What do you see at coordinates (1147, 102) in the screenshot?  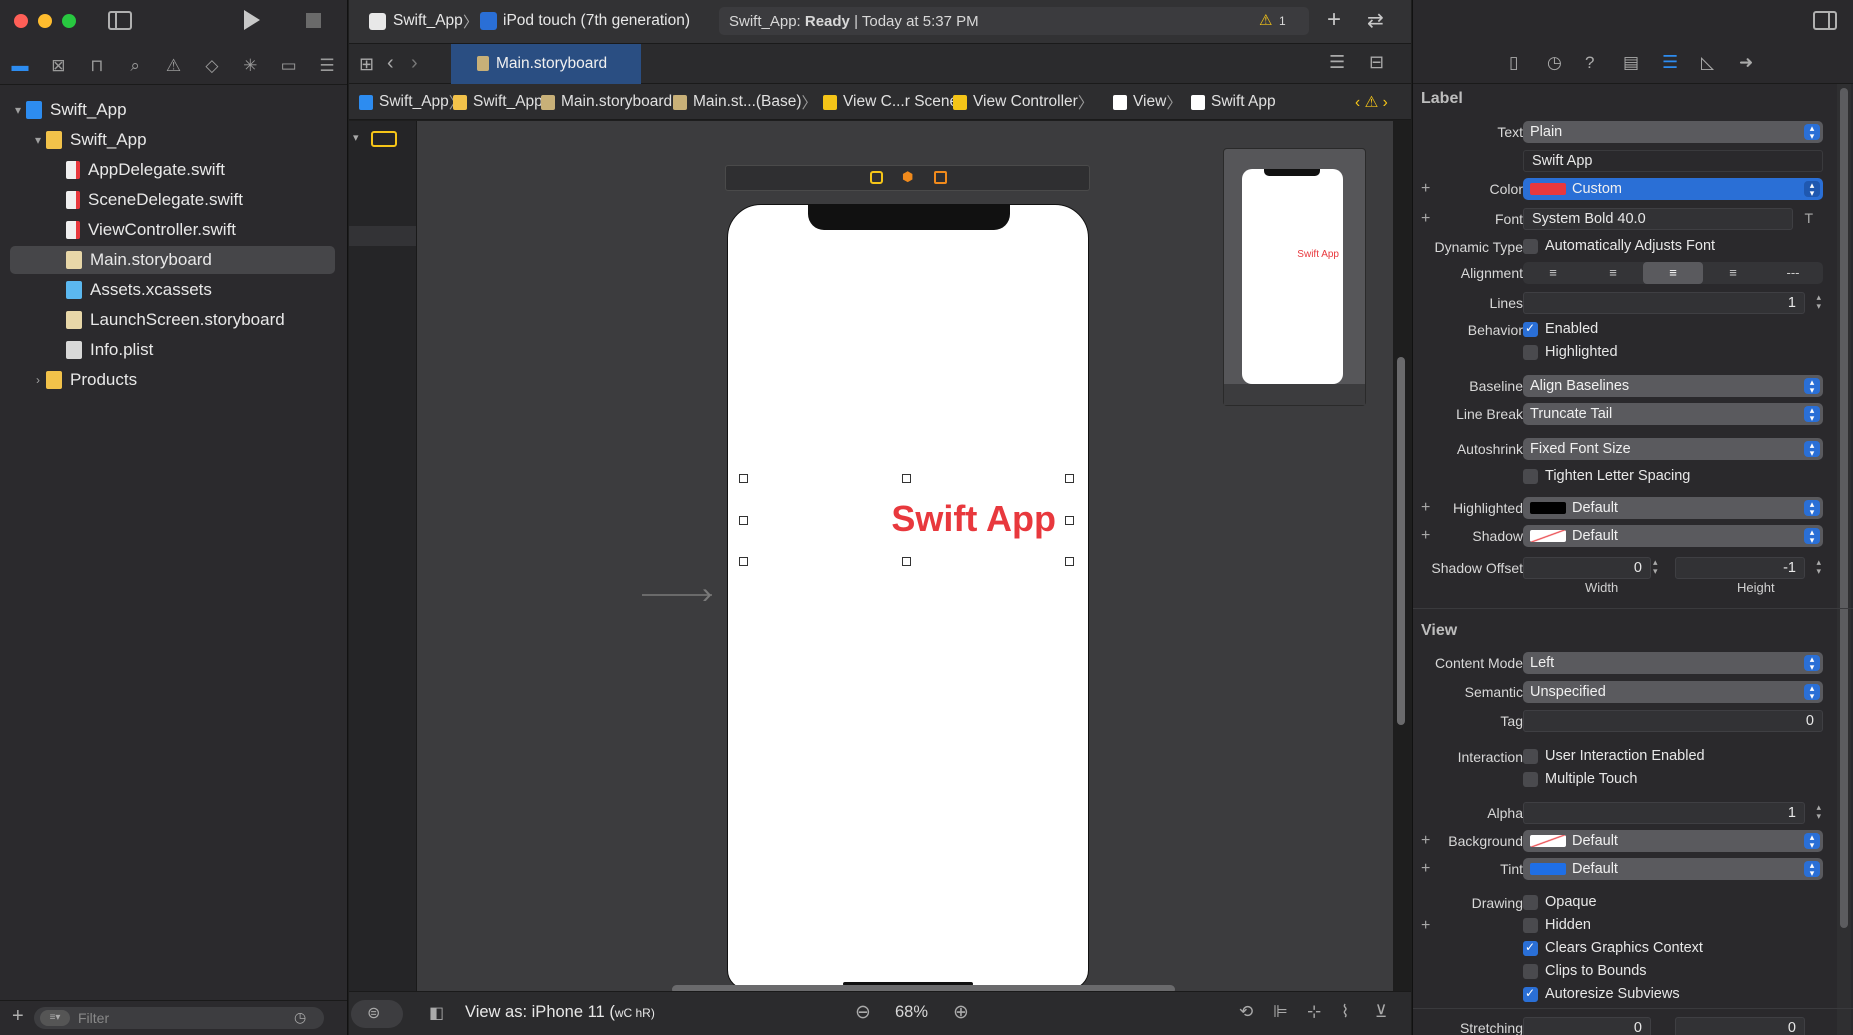 I see `breadcrumb-item: View 〉` at bounding box center [1147, 102].